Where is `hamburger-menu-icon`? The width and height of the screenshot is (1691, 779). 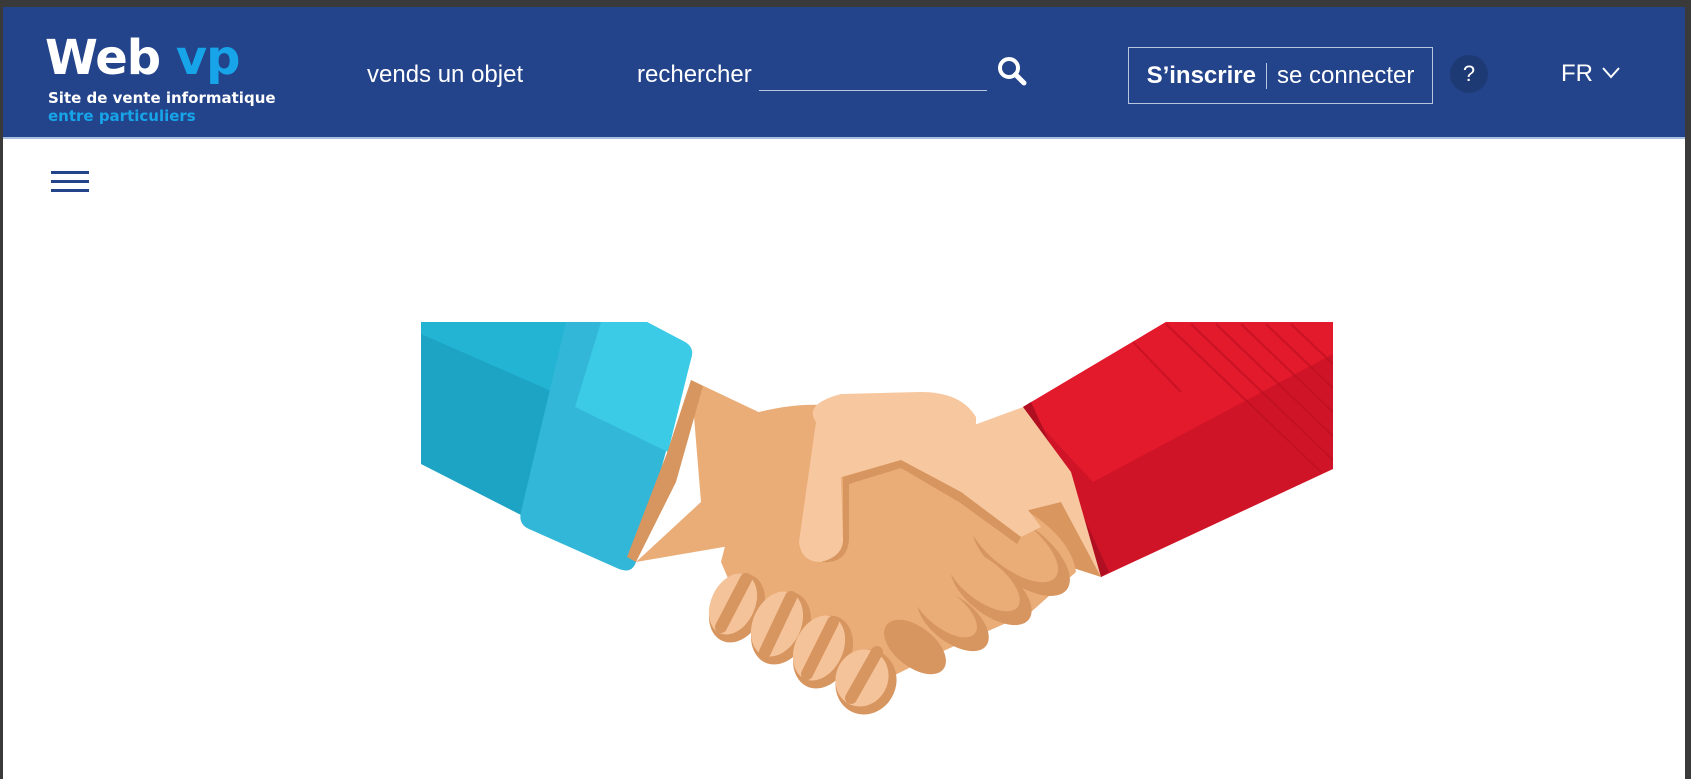 hamburger-menu-icon is located at coordinates (70, 181).